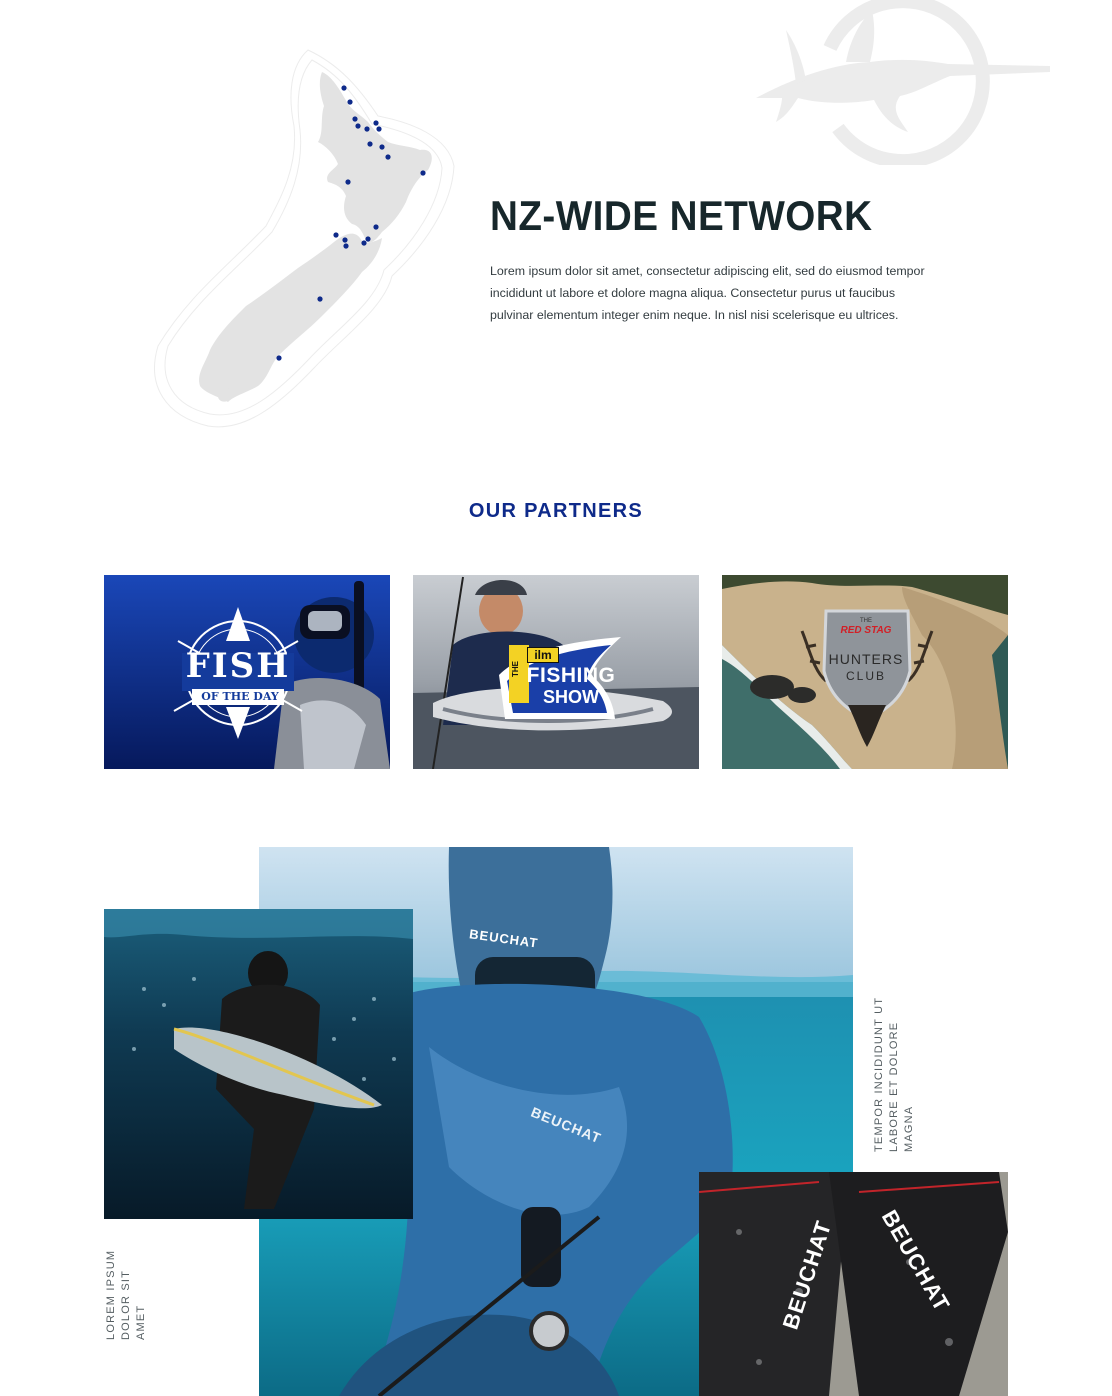 The width and height of the screenshot is (1112, 1396). I want to click on partner-card-ilm-fishing-show: THE ilm FISHING SHOW, so click(556, 672).